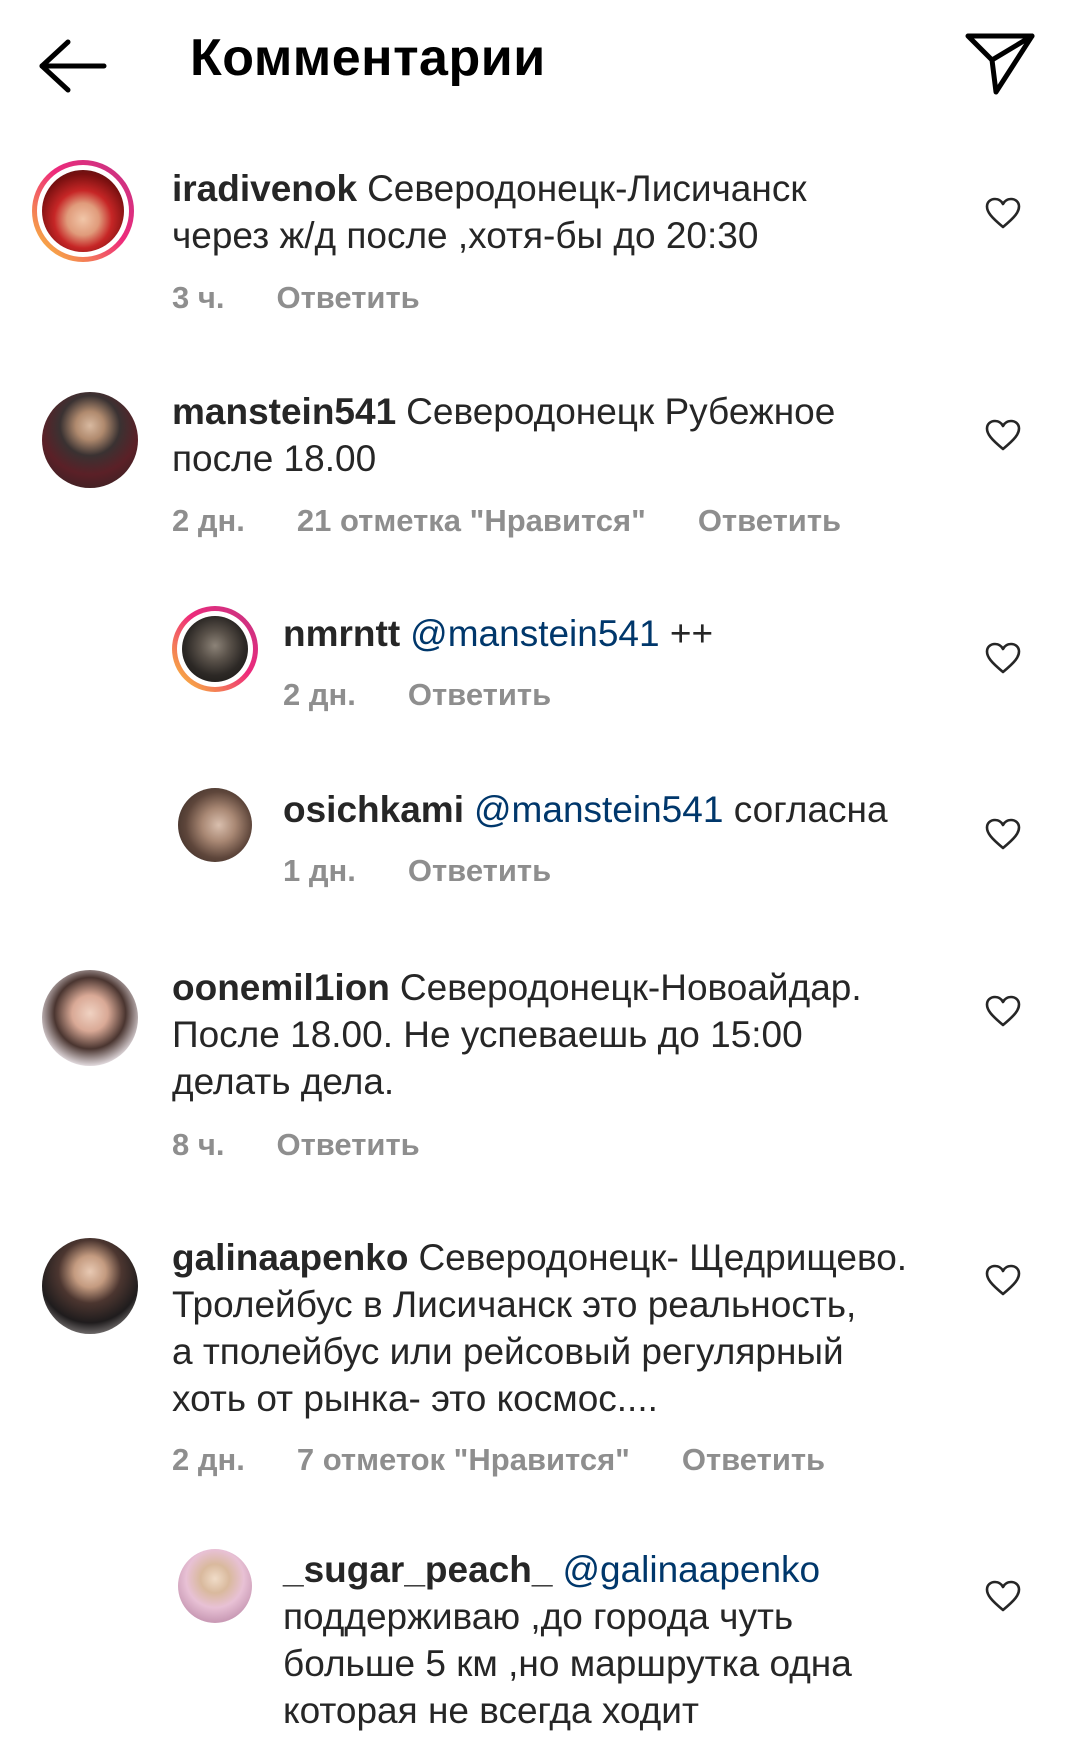  Describe the element at coordinates (663, 1257) in the screenshot. I see `comment-text: Северодонецк- Щедрищево.` at that location.